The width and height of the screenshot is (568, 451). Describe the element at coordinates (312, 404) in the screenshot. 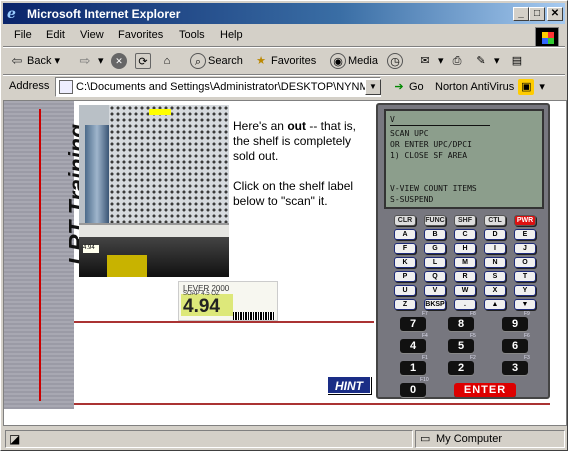

I see `divider` at that location.